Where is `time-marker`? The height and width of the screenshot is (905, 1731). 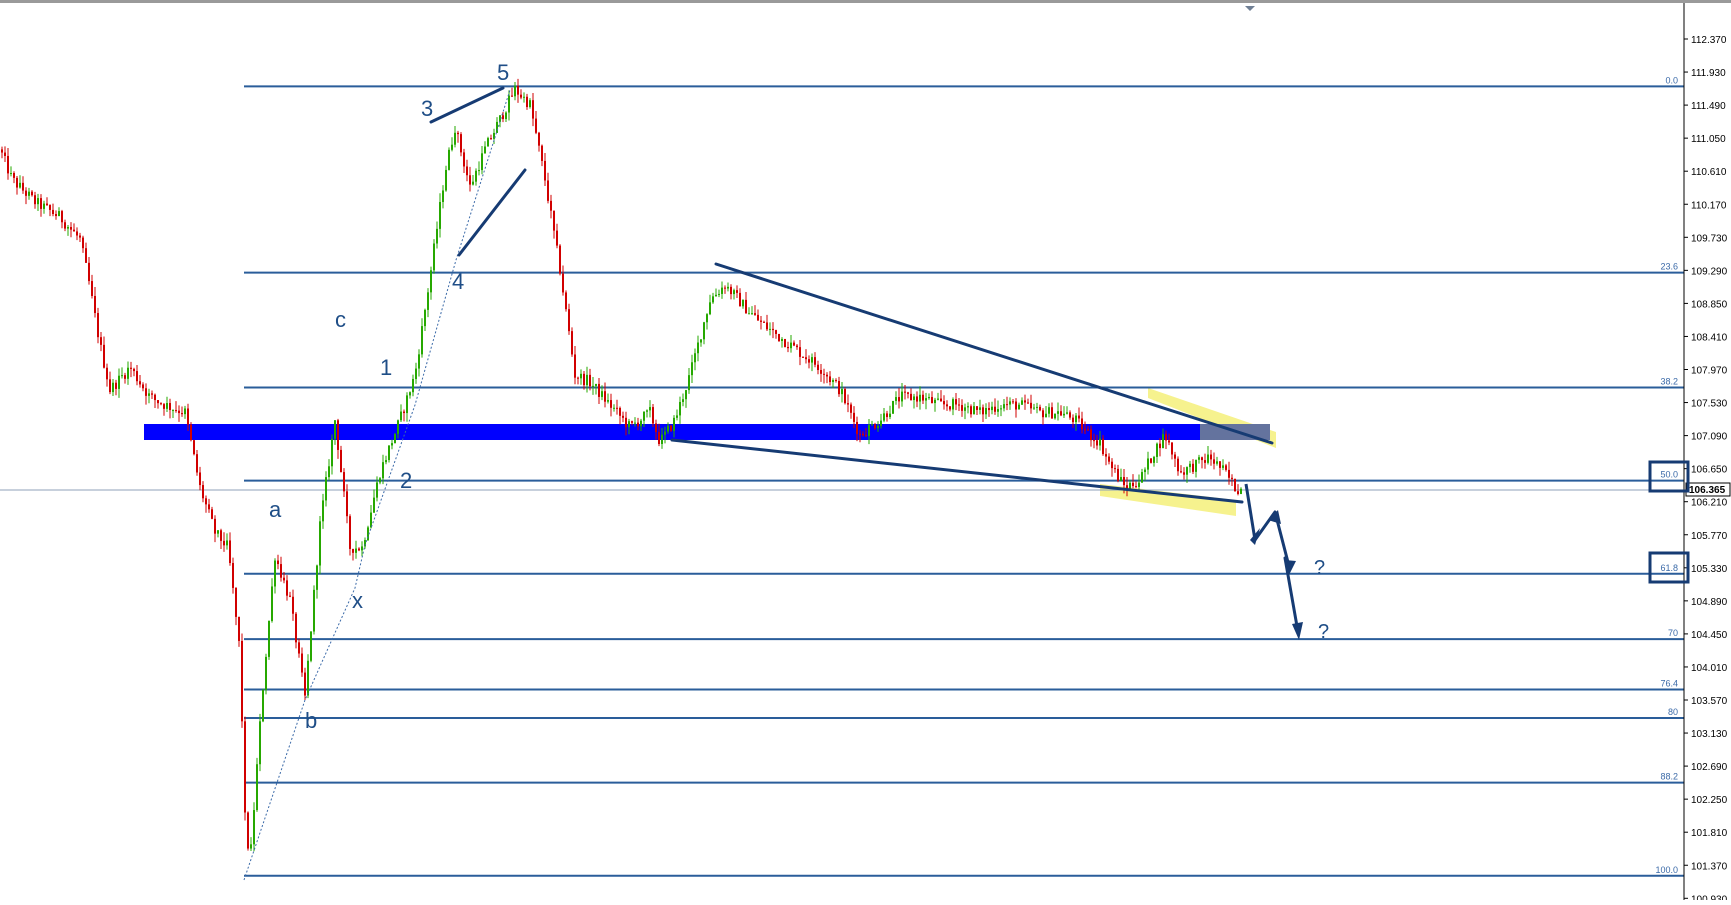 time-marker is located at coordinates (1250, 8).